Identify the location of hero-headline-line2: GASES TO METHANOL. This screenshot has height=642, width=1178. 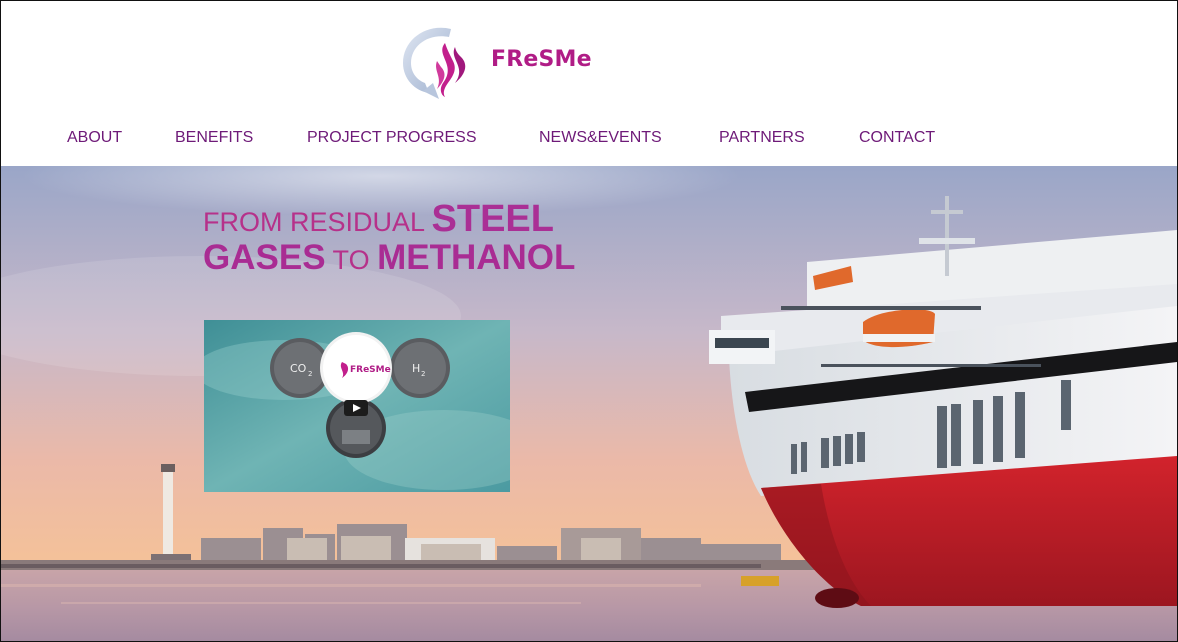
(389, 259).